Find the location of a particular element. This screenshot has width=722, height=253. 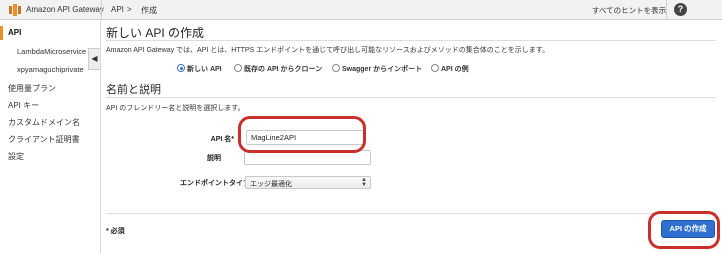

description-label: 説明 is located at coordinates (214, 158).